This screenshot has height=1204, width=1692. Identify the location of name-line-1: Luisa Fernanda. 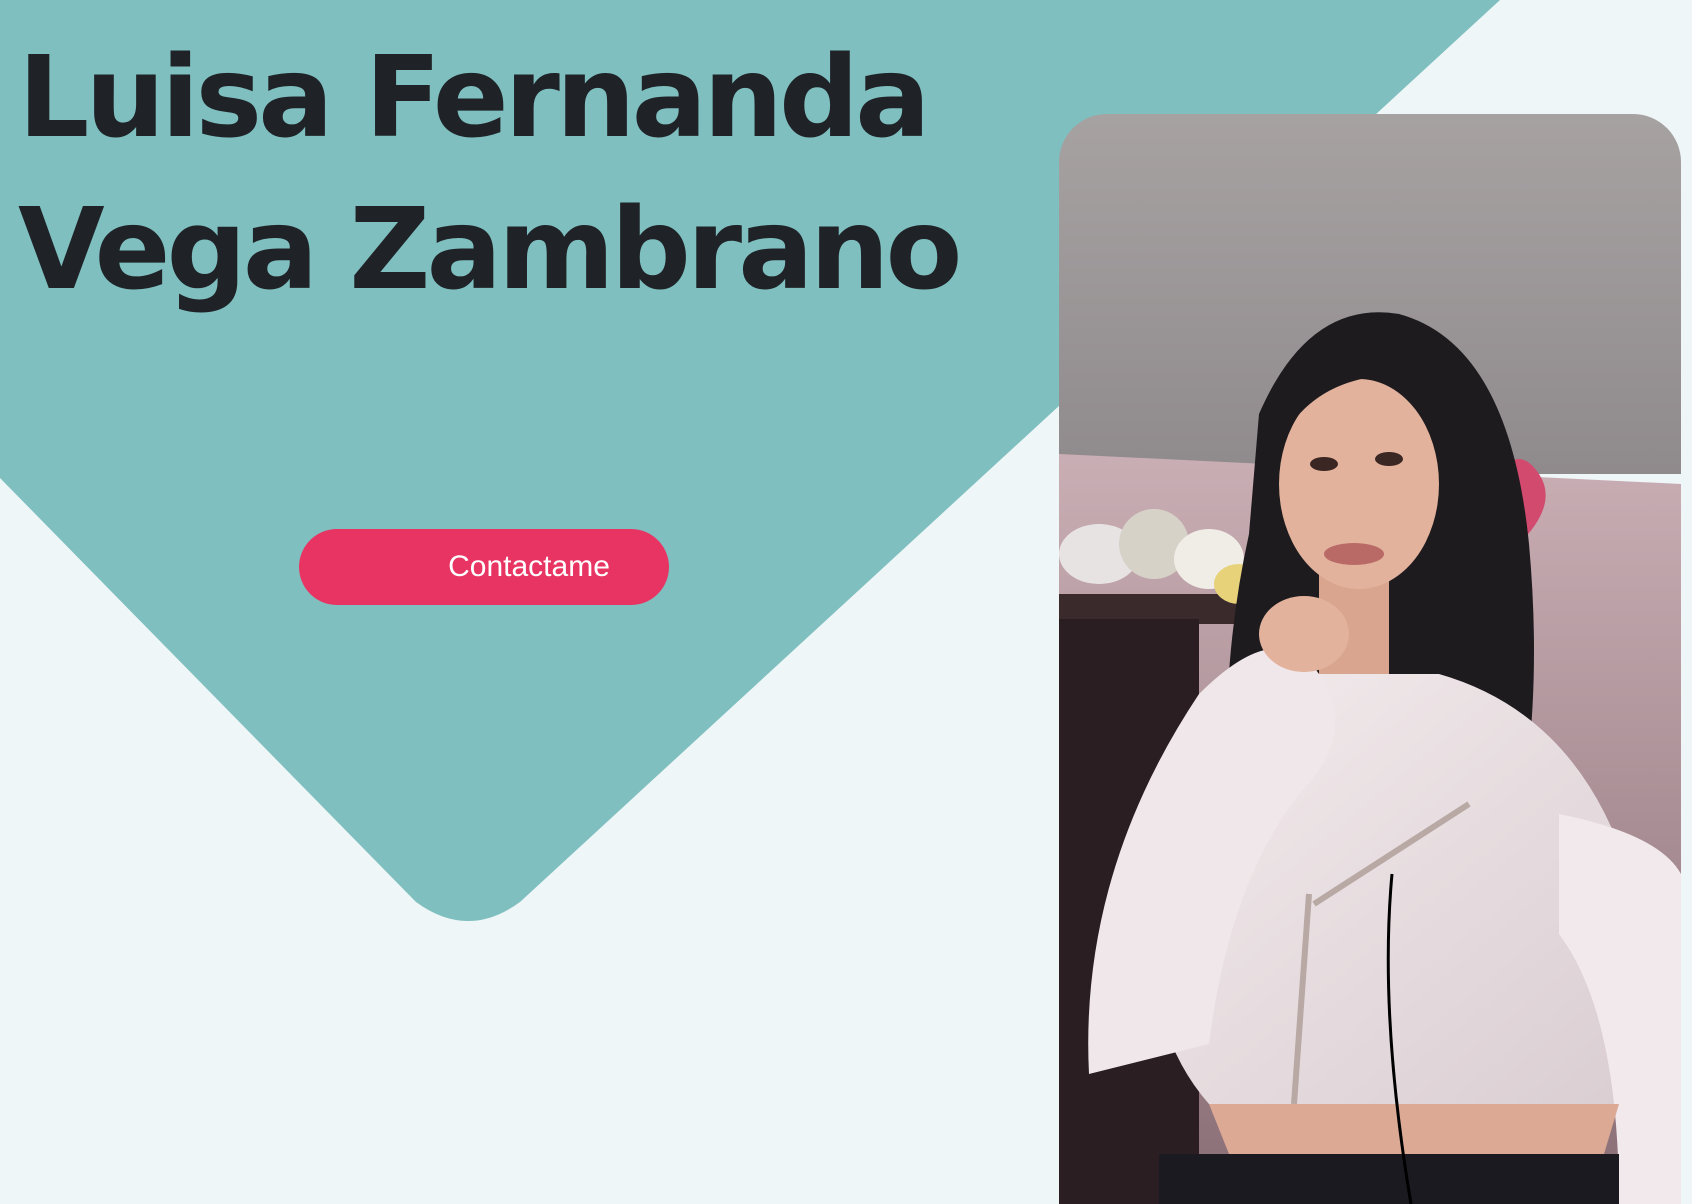
(474, 98).